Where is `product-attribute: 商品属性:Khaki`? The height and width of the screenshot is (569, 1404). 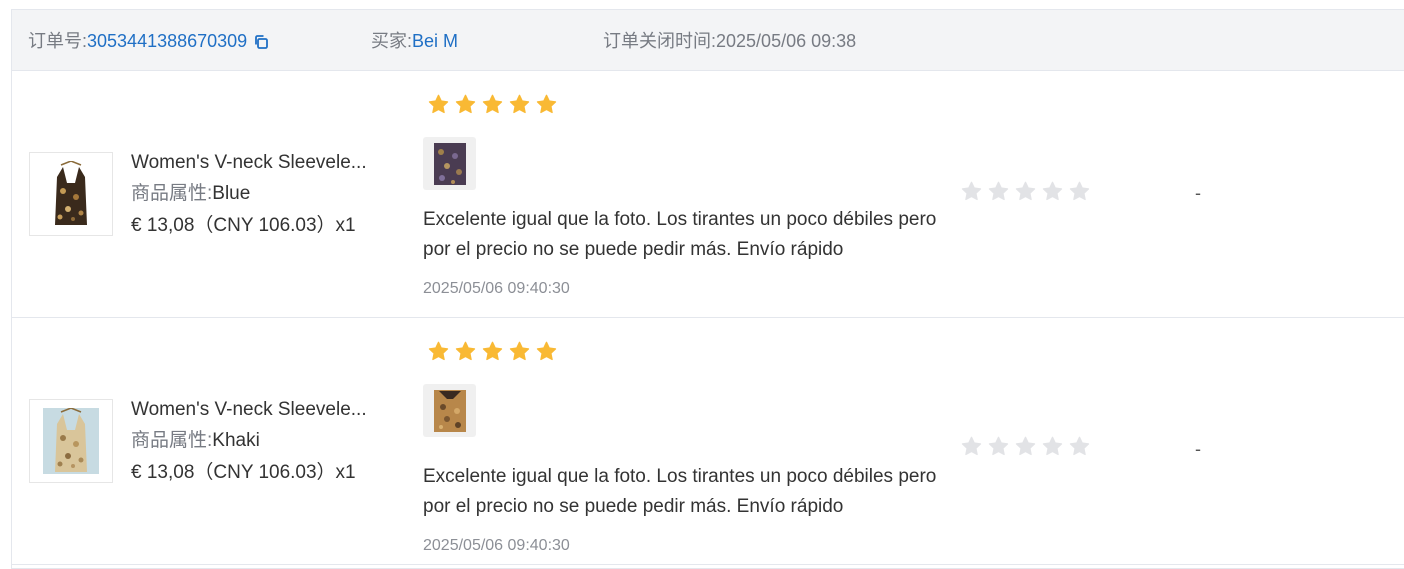 product-attribute: 商品属性:Khaki is located at coordinates (195, 441).